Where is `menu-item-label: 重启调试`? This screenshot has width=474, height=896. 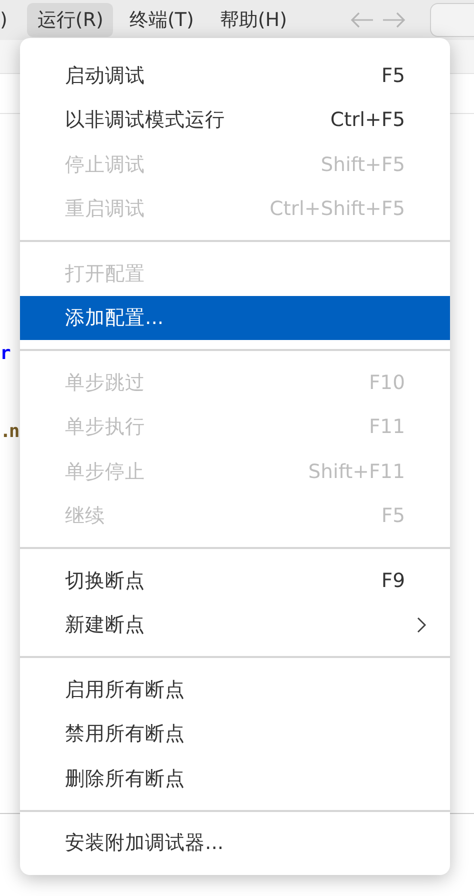 menu-item-label: 重启调试 is located at coordinates (105, 209).